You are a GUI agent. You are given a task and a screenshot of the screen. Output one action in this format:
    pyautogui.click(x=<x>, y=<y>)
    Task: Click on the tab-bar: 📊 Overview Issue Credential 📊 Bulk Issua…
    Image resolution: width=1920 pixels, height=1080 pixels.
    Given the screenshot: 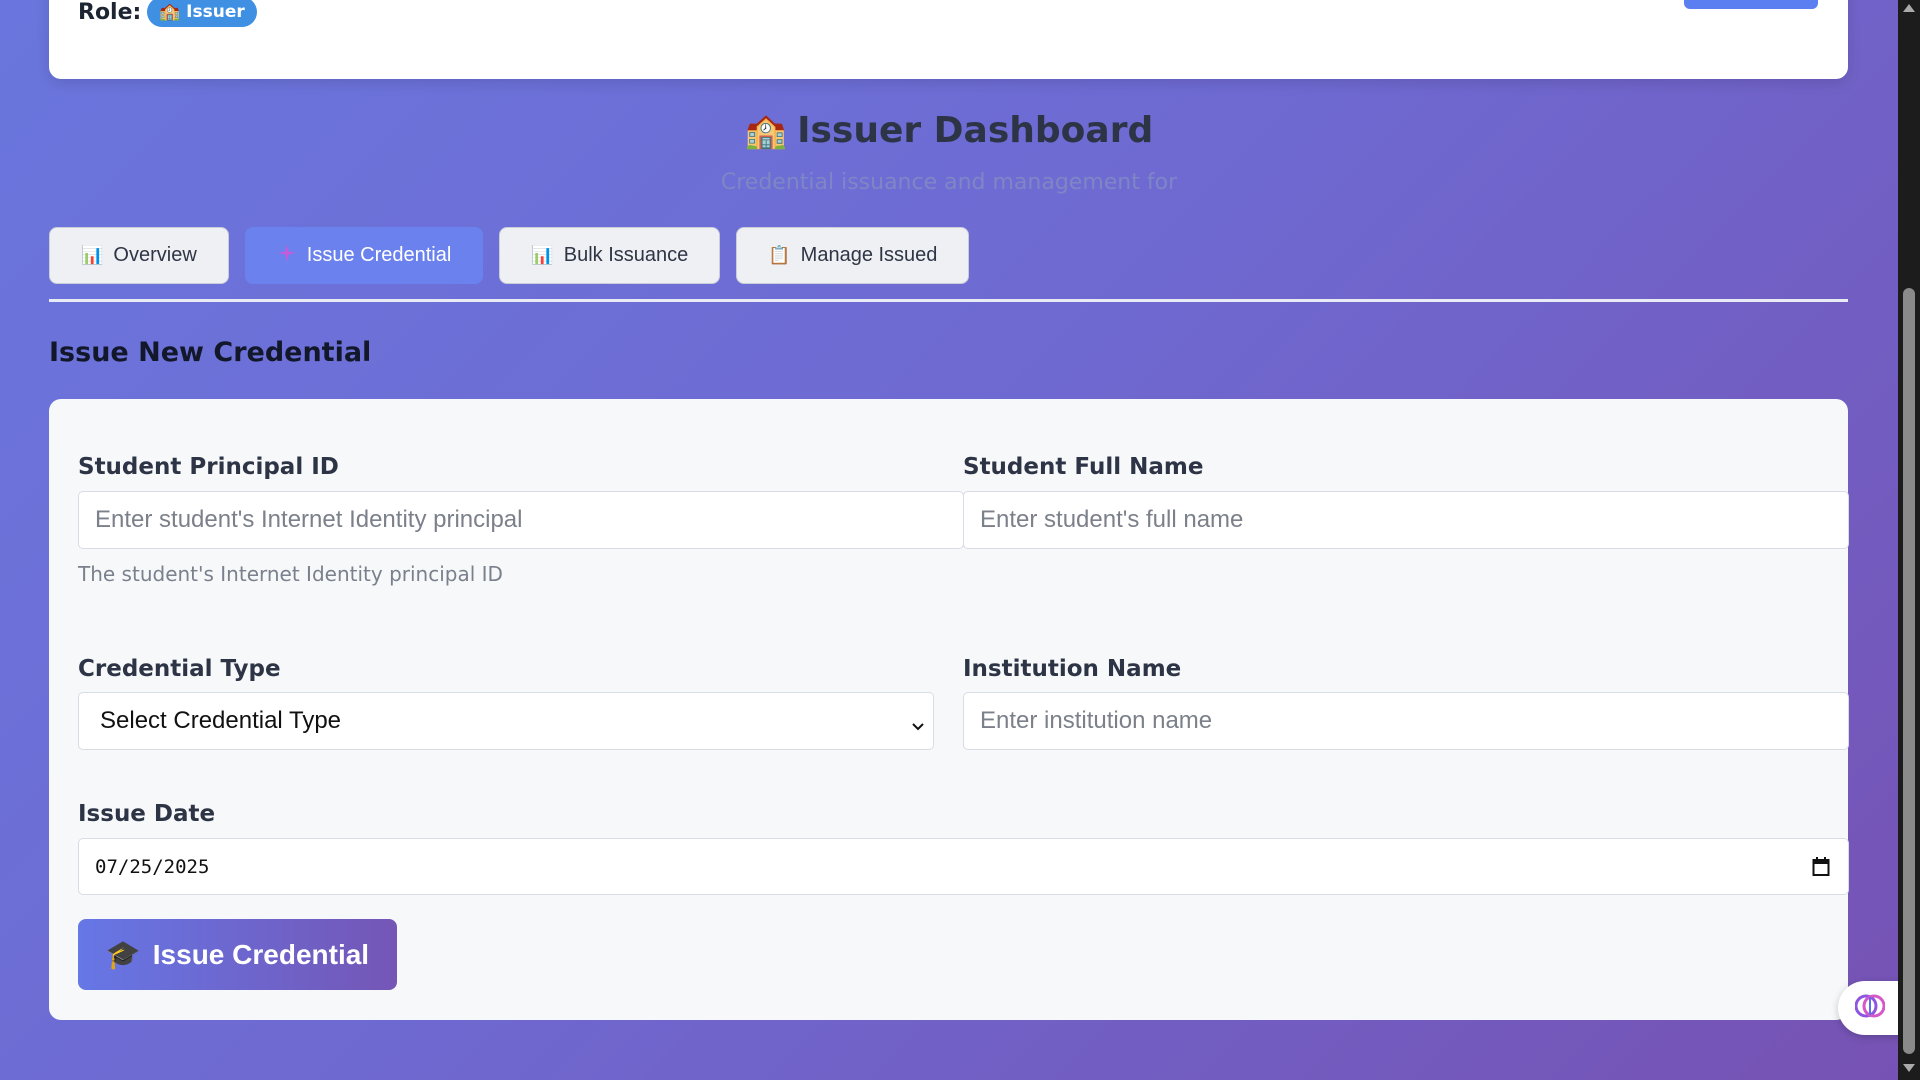 What is the action you would take?
    pyautogui.click(x=509, y=255)
    